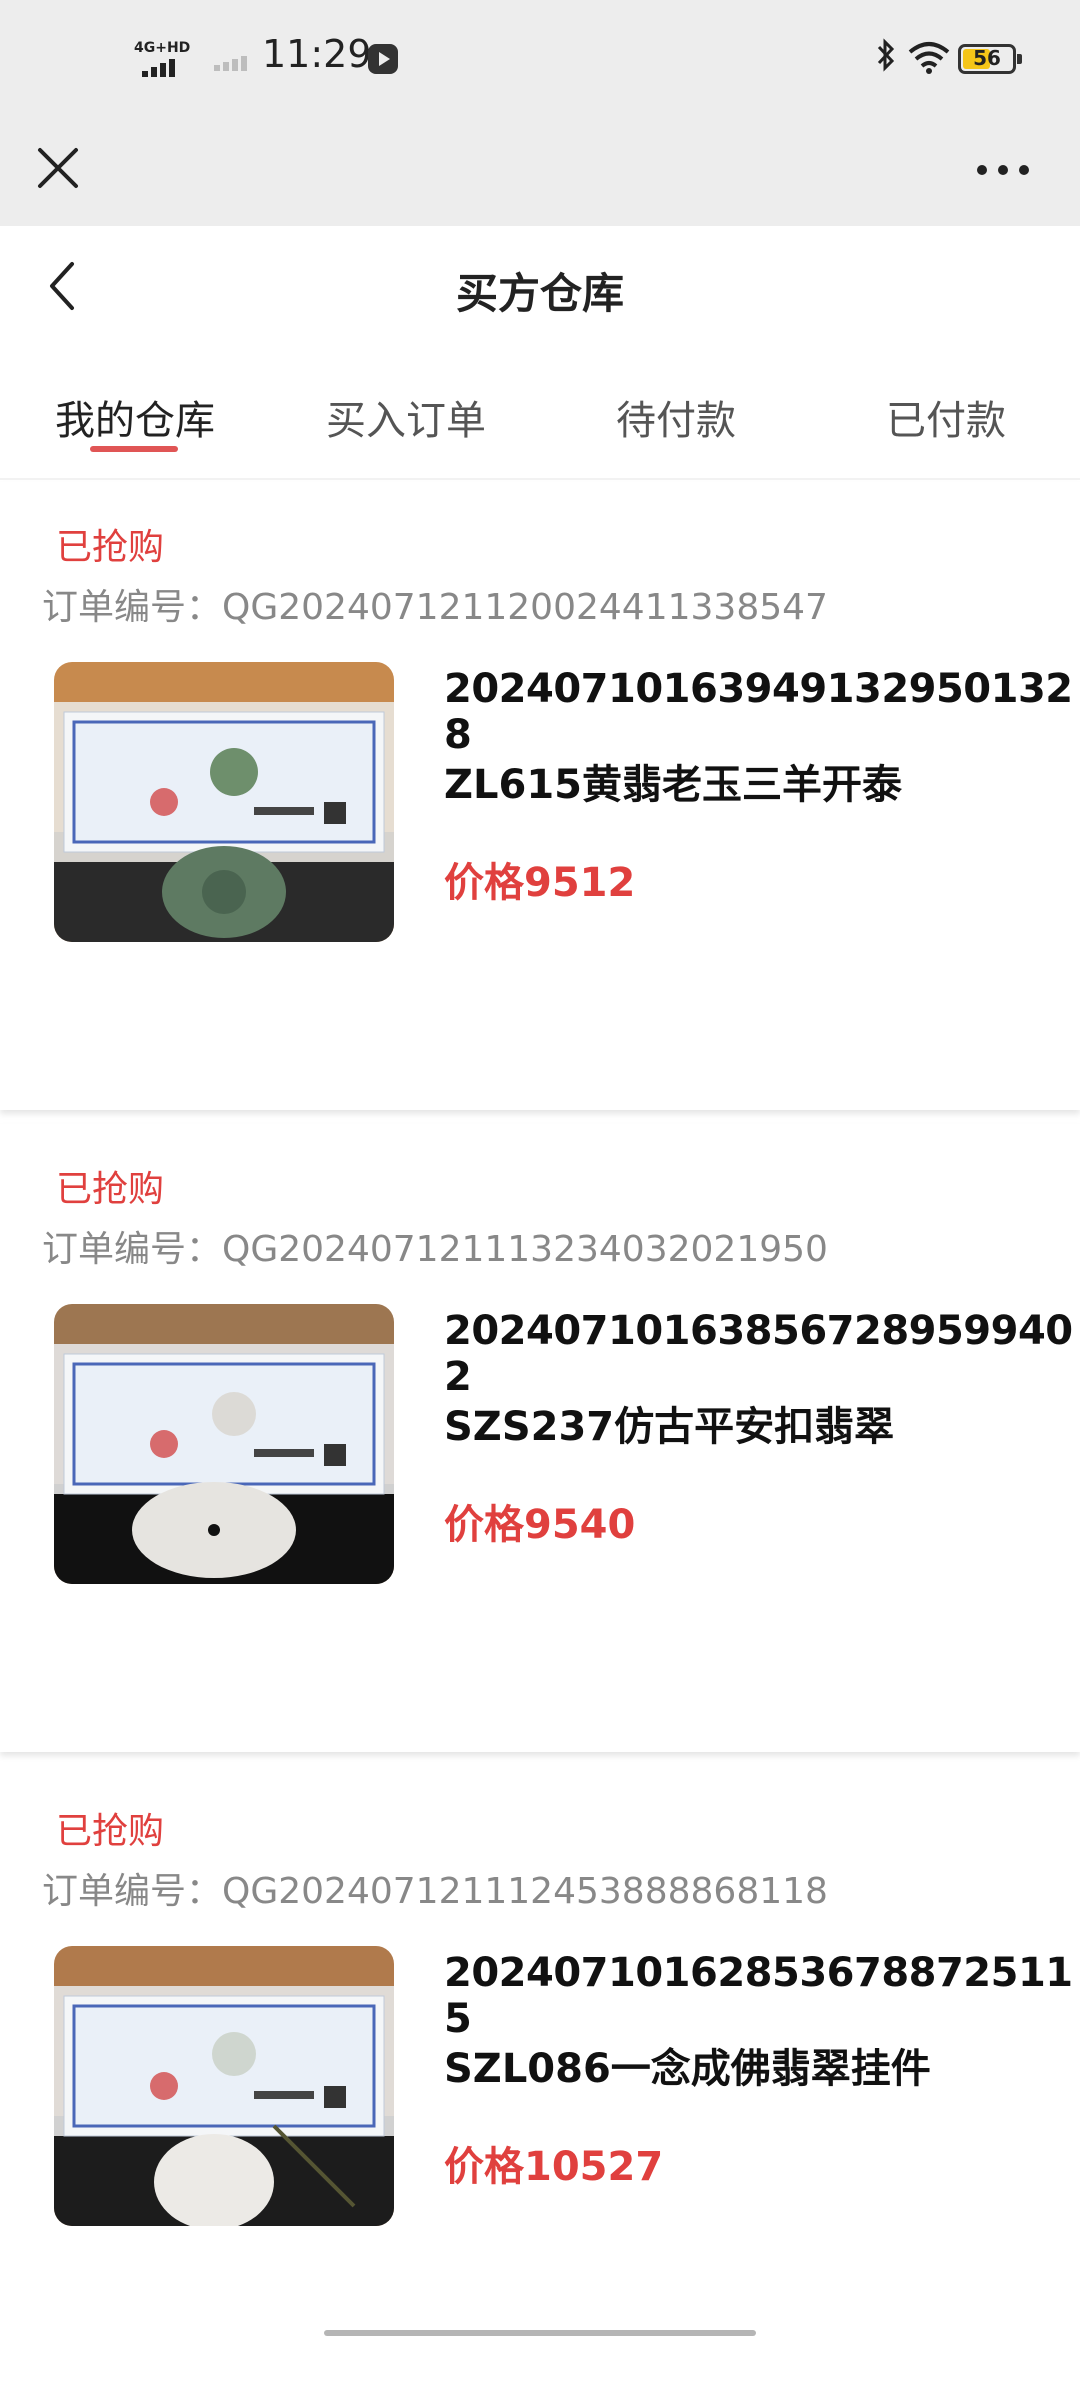  I want to click on tab-pending-payment: 待付款, so click(676, 417).